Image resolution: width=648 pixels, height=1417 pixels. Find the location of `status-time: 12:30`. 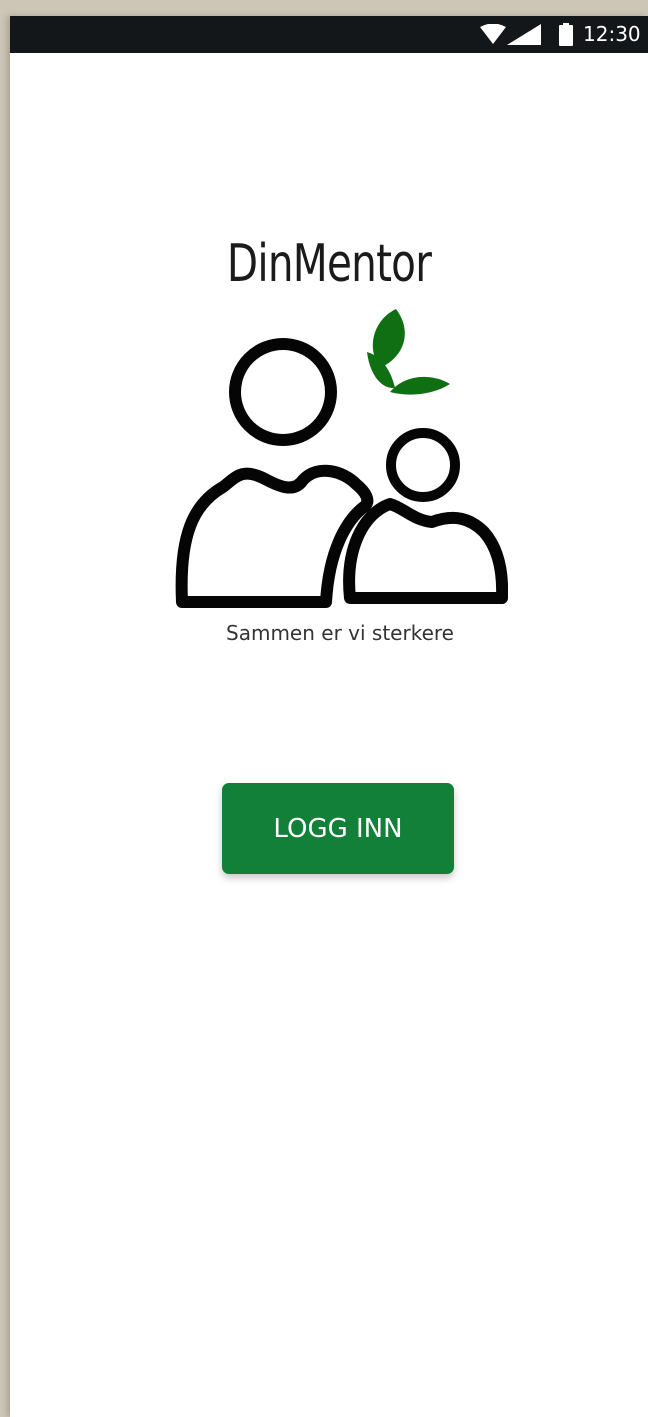

status-time: 12:30 is located at coordinates (612, 34).